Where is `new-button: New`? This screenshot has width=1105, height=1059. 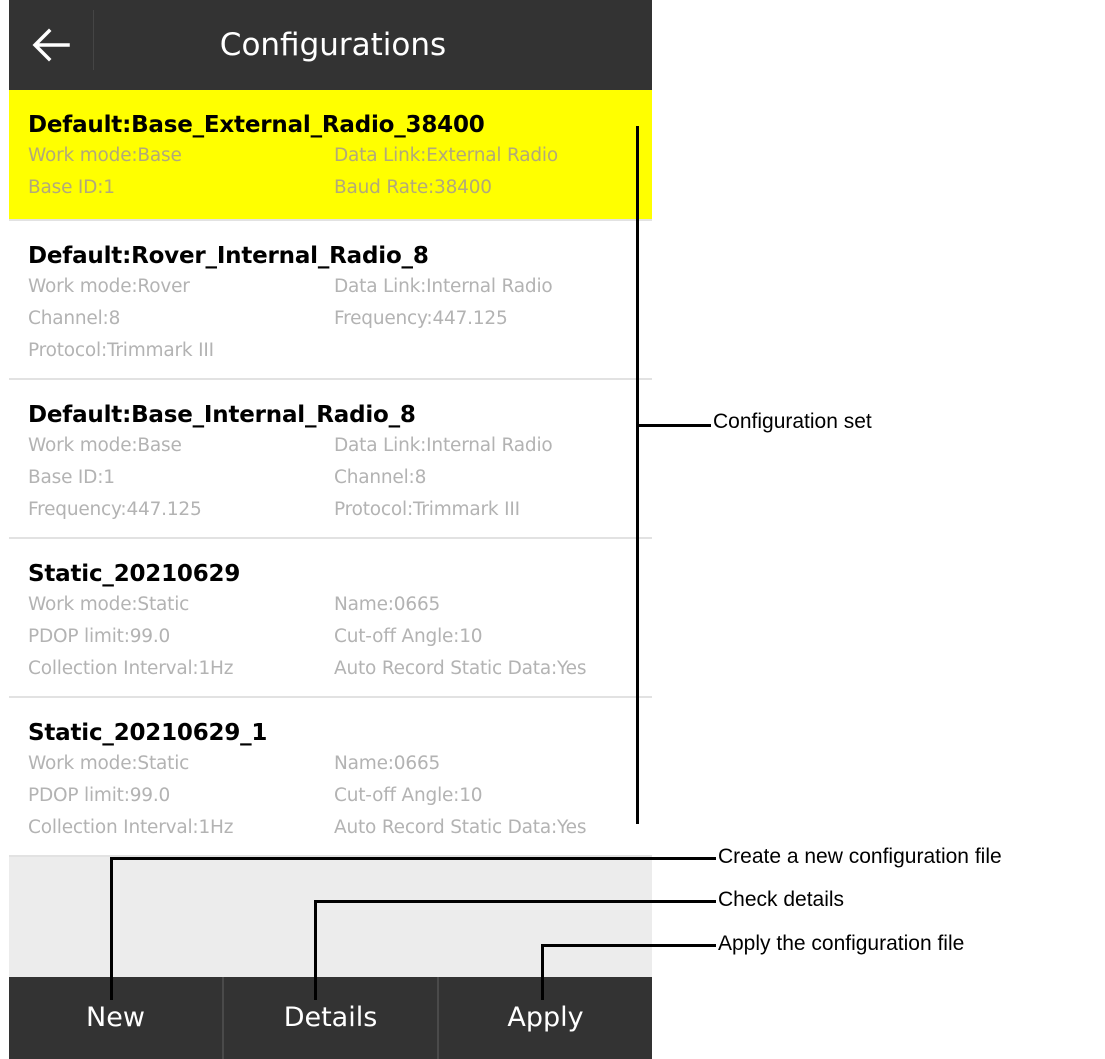
new-button: New is located at coordinates (115, 1018).